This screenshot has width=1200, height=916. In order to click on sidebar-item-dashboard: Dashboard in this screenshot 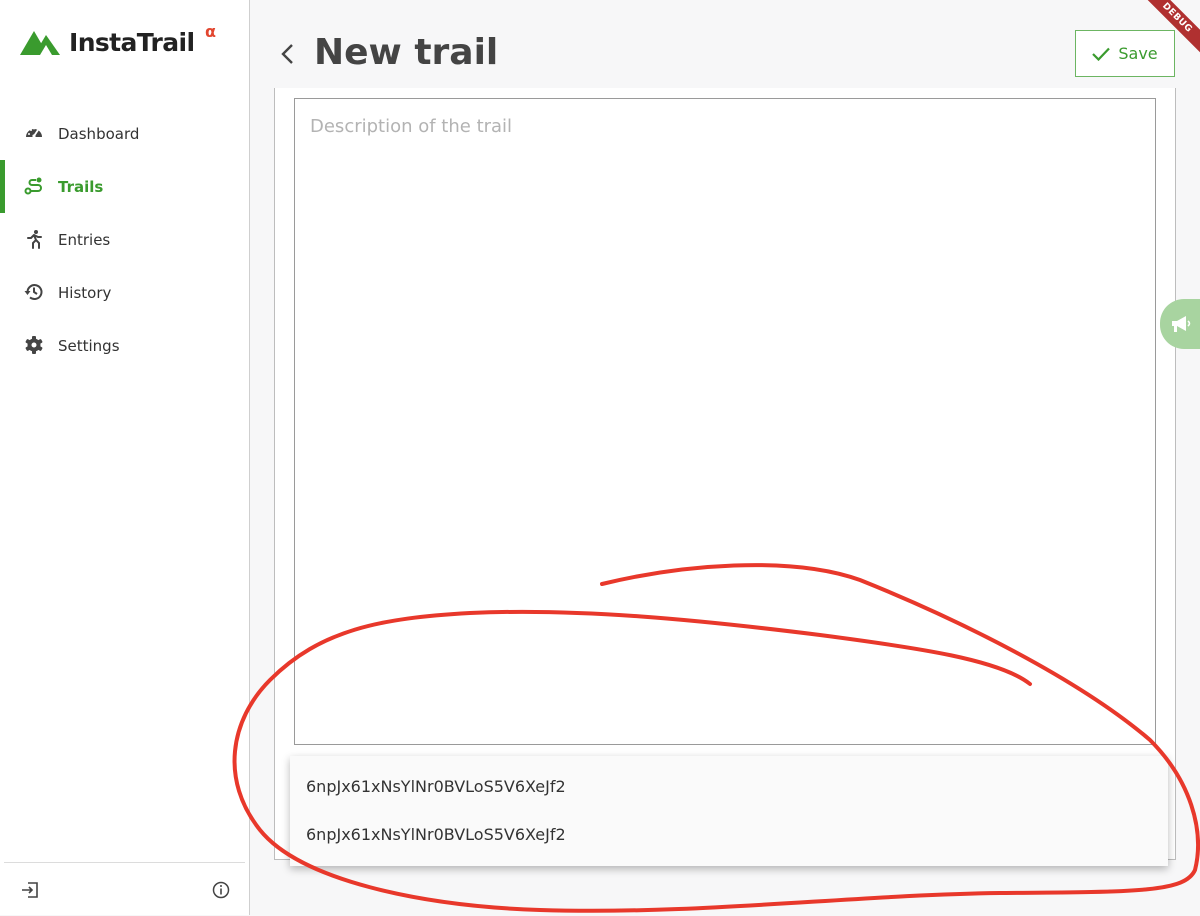, I will do `click(124, 133)`.